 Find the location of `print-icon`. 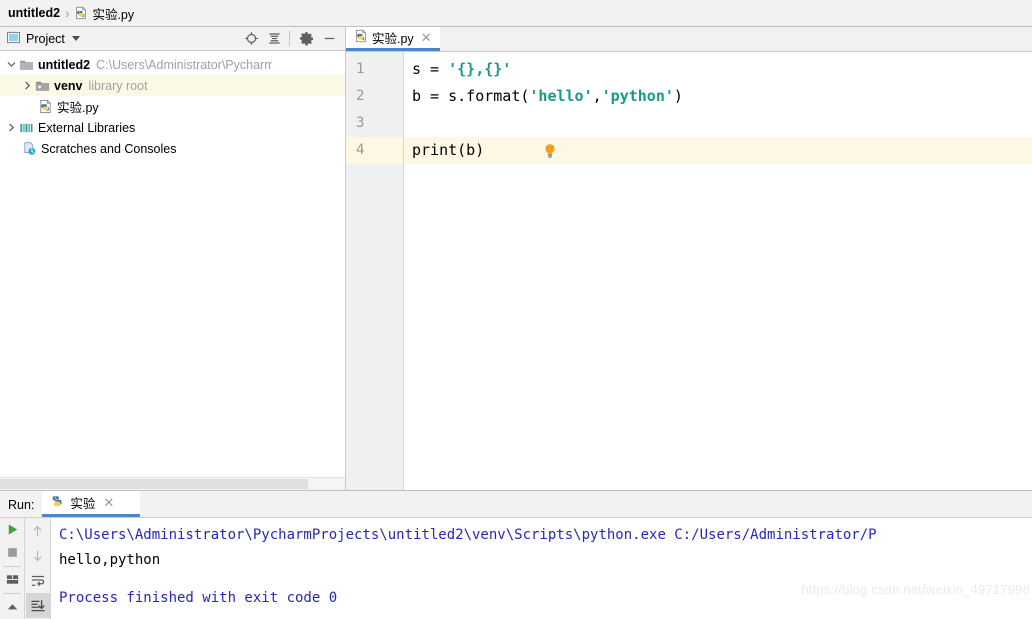

print-icon is located at coordinates (12, 580).